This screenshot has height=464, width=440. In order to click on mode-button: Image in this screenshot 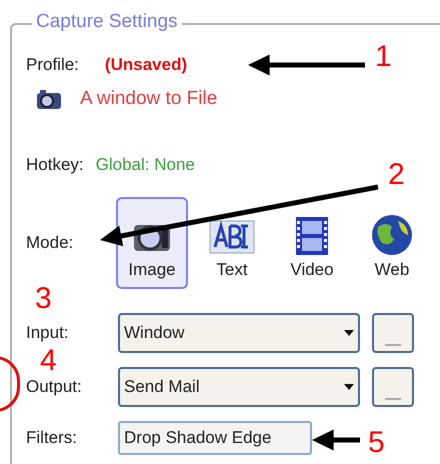, I will do `click(152, 242)`.